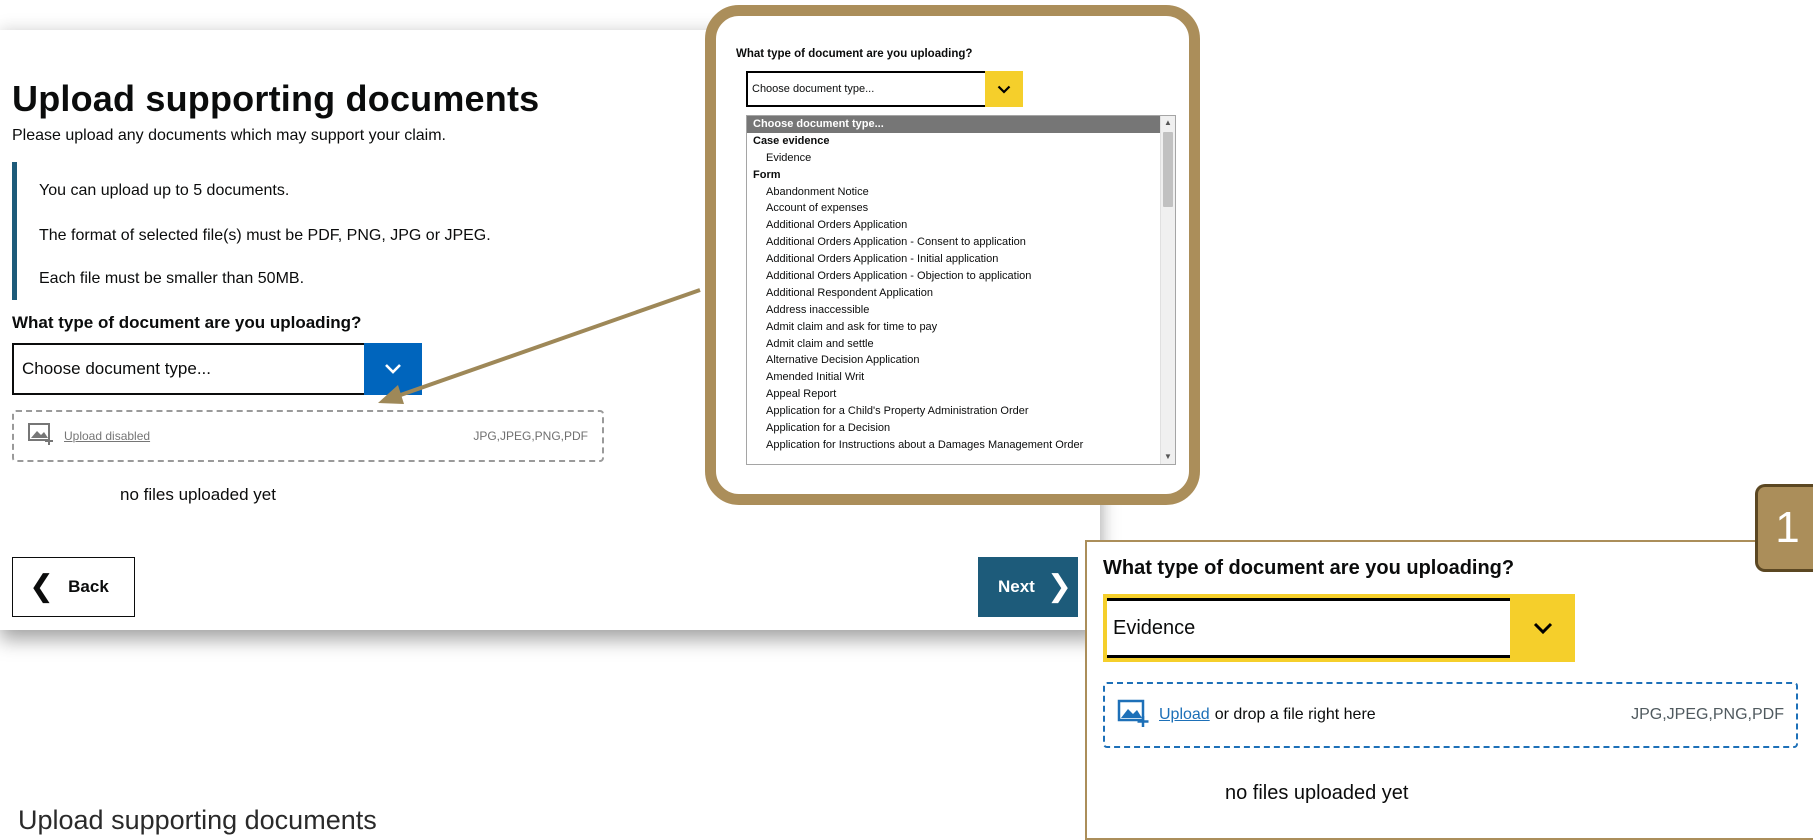 The image size is (1813, 840). I want to click on listbox-option: Alternative Decision Application, so click(954, 360).